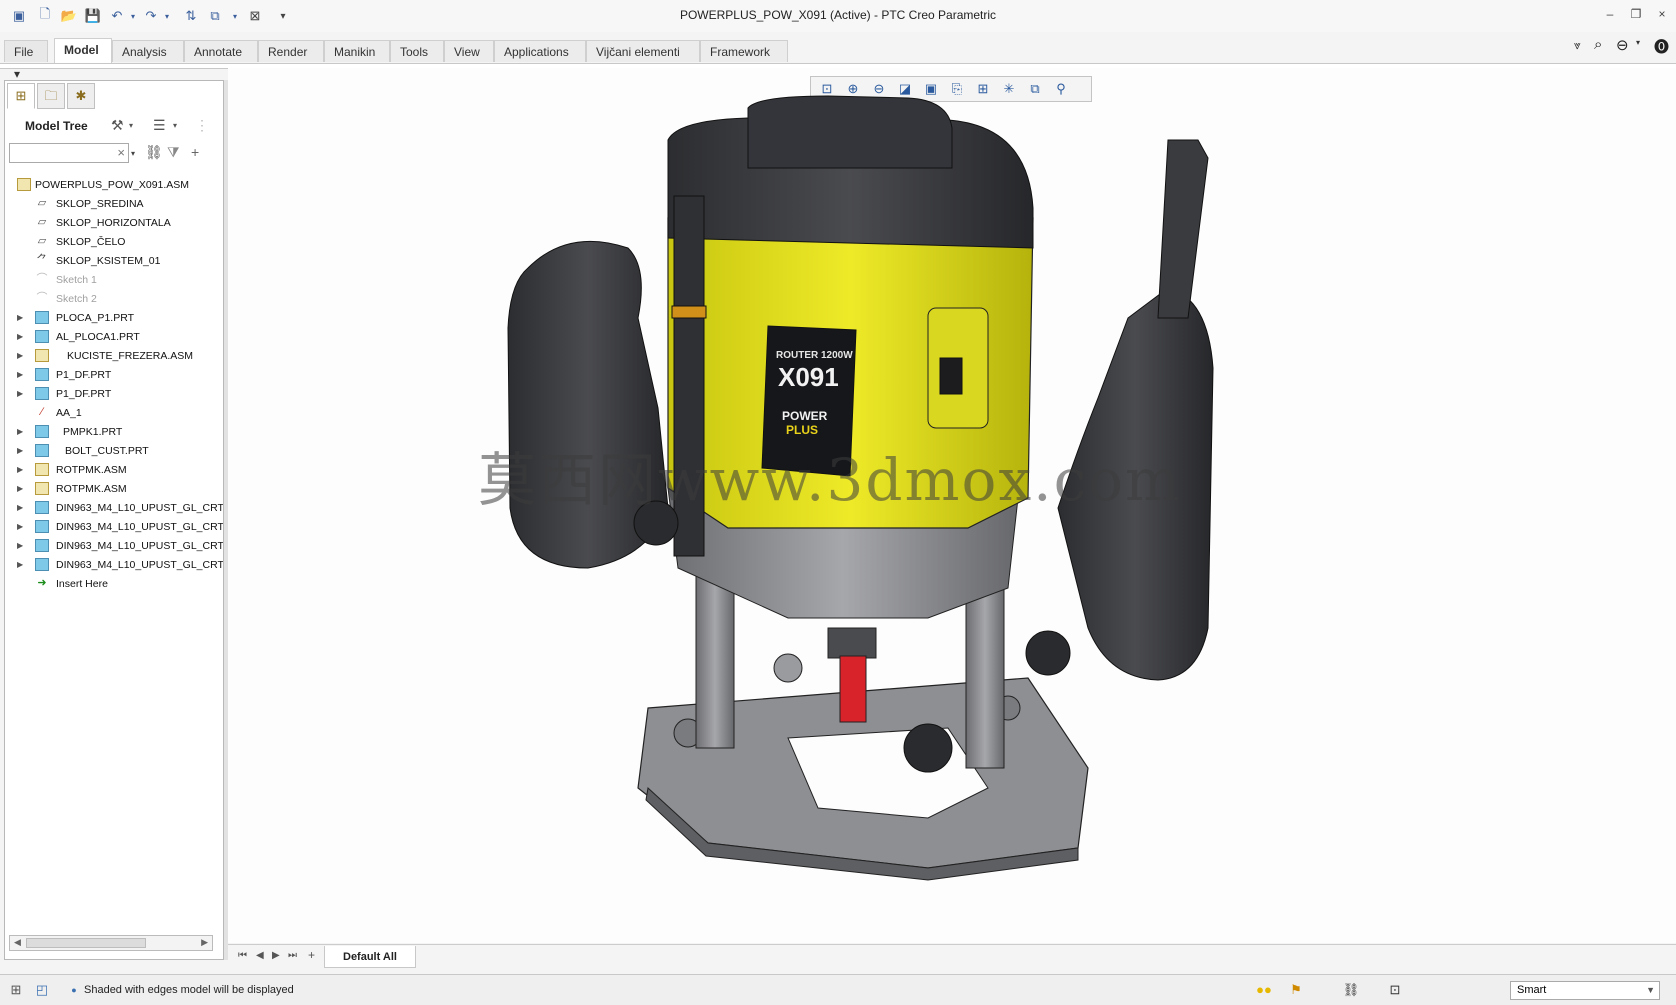 The image size is (1676, 1005). What do you see at coordinates (852, 643) in the screenshot?
I see `collet` at bounding box center [852, 643].